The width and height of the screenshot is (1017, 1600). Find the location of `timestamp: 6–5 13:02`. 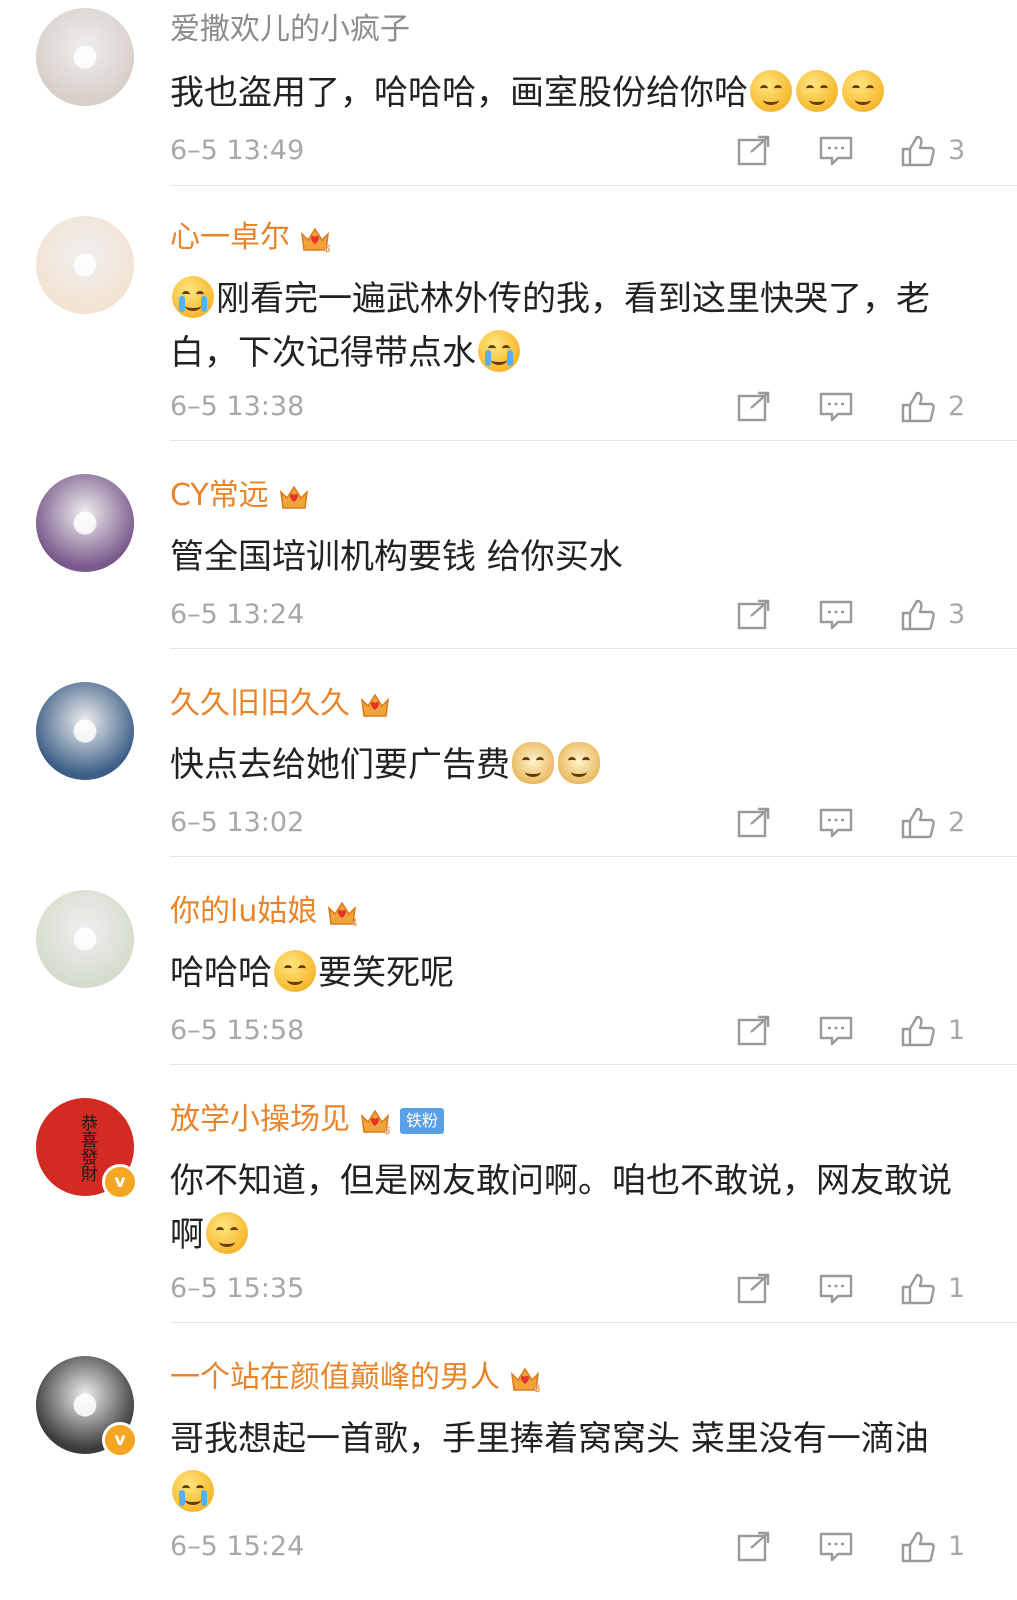

timestamp: 6–5 13:02 is located at coordinates (237, 822).